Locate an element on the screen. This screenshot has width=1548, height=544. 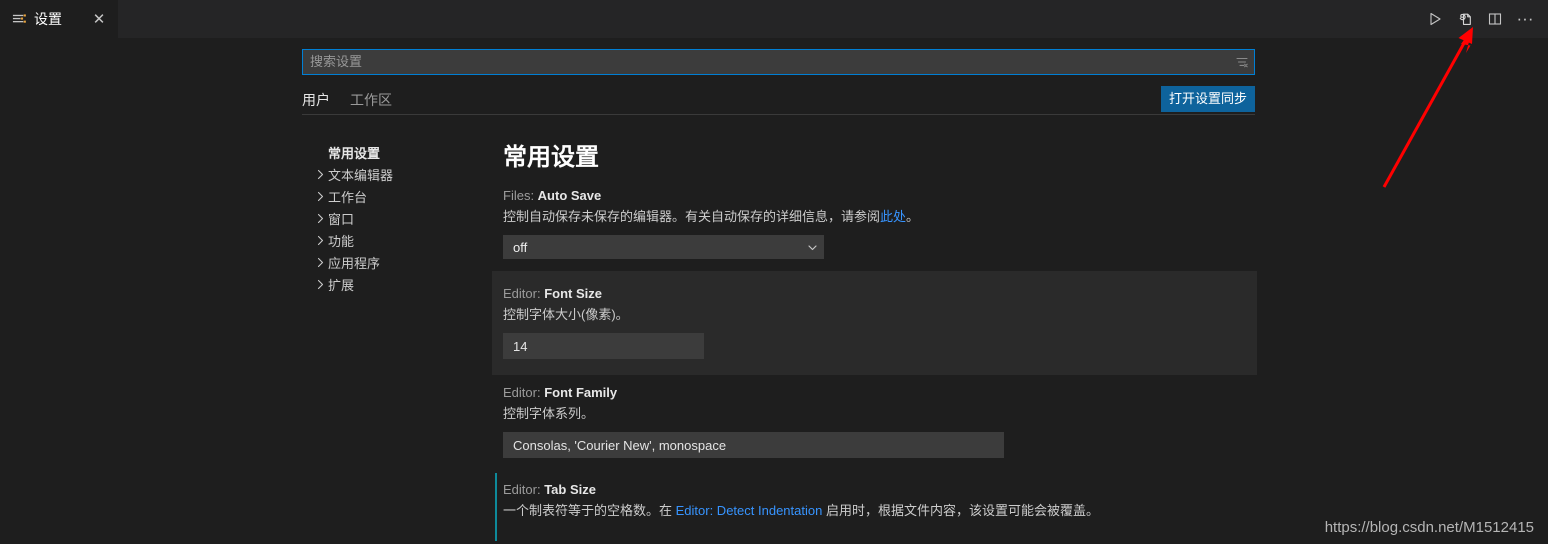
settings-search-row: 搜索设置 is located at coordinates (778, 62).